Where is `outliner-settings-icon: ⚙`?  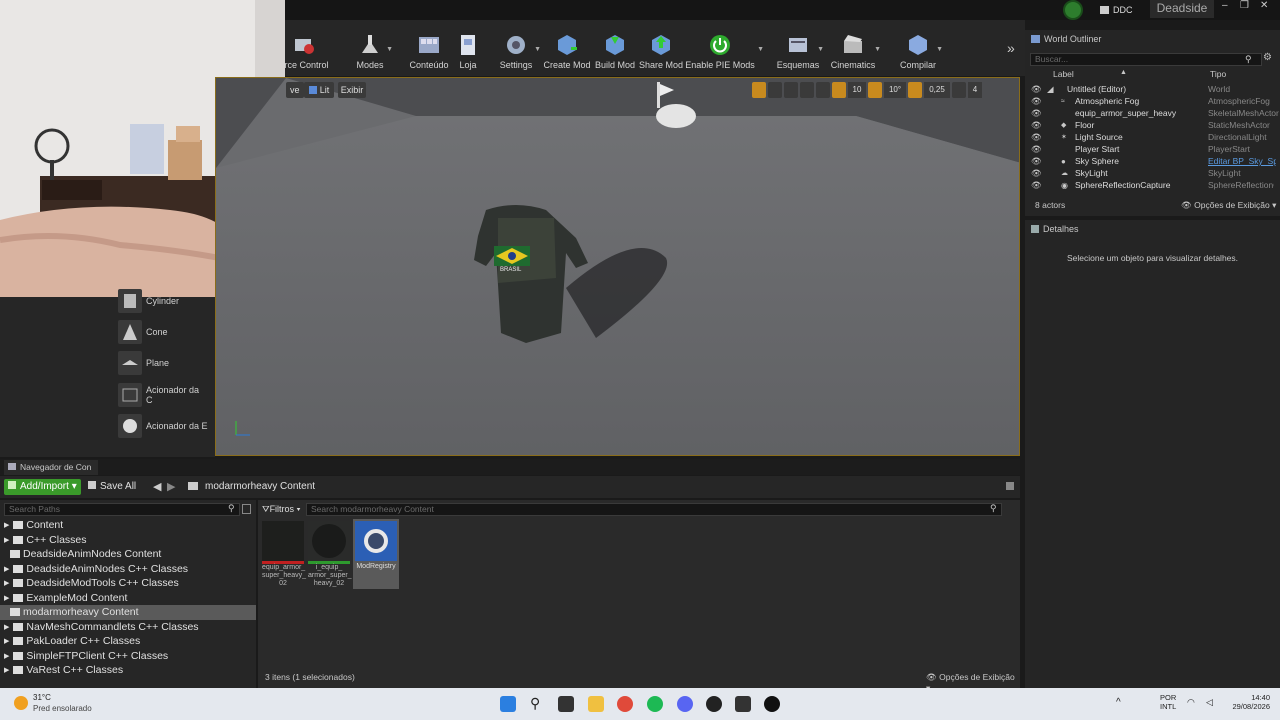 outliner-settings-icon: ⚙ is located at coordinates (1267, 57).